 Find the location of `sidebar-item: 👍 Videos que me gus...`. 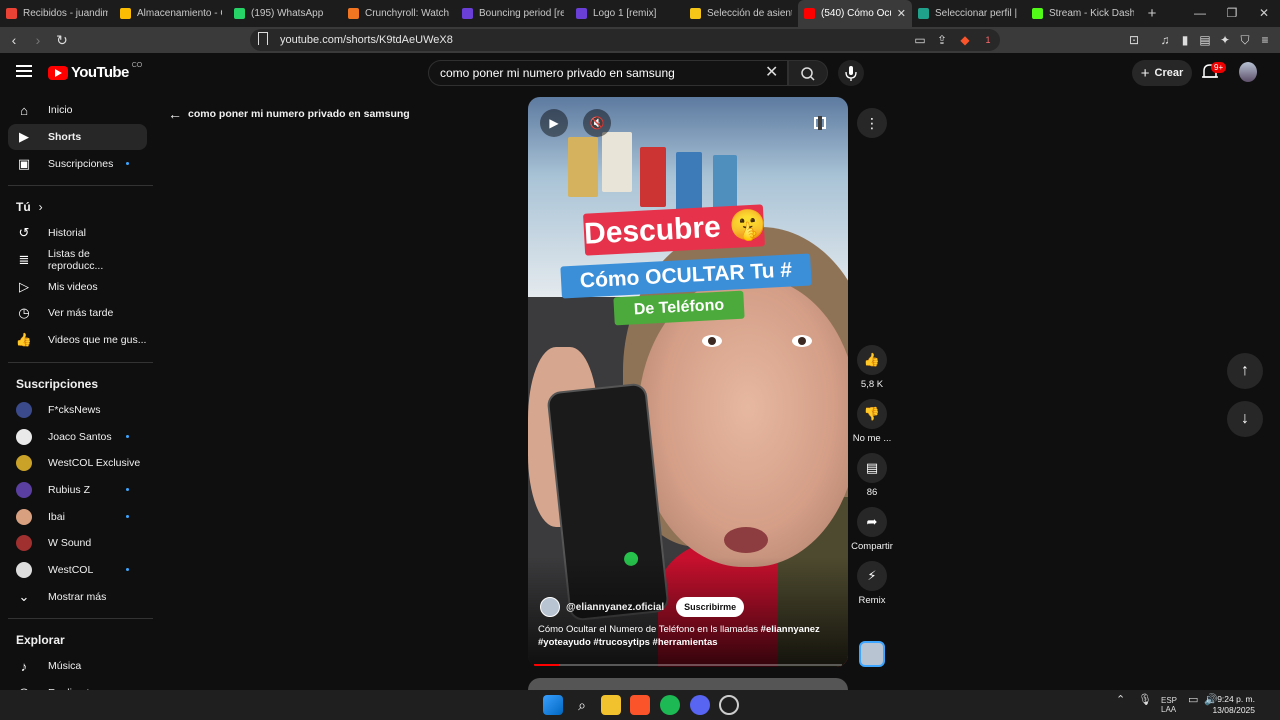

sidebar-item: 👍 Videos que me gus... is located at coordinates (77, 340).